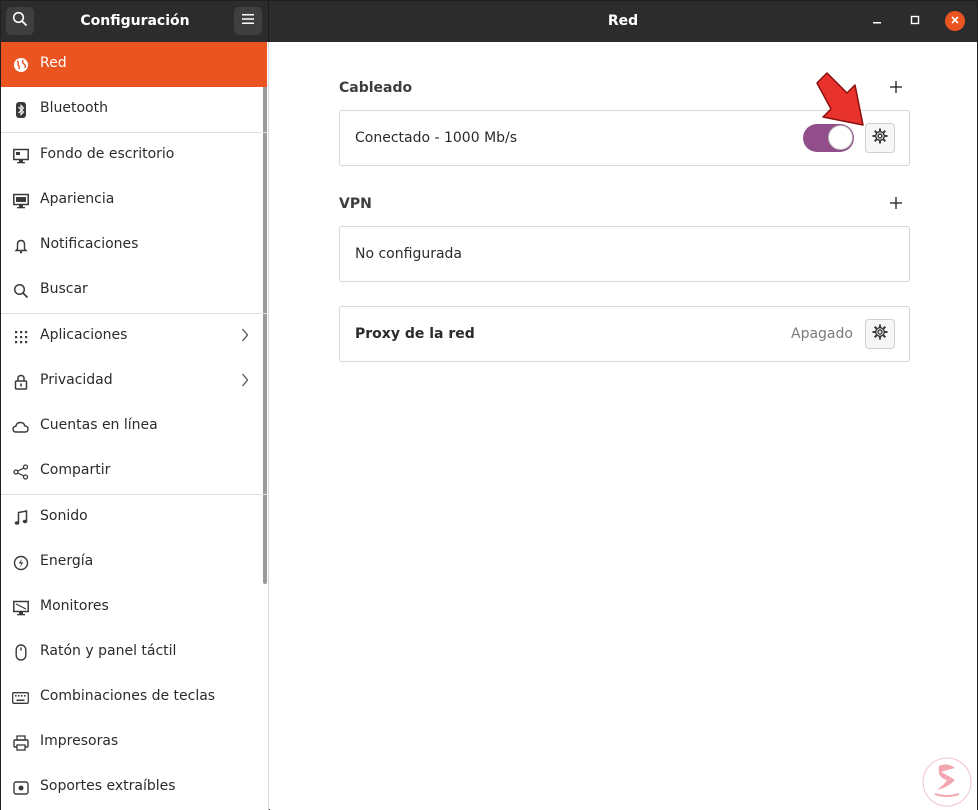 Image resolution: width=978 pixels, height=810 pixels. I want to click on sidebar-item-soportes-extraibles: Soportes extraíbles, so click(134, 787).